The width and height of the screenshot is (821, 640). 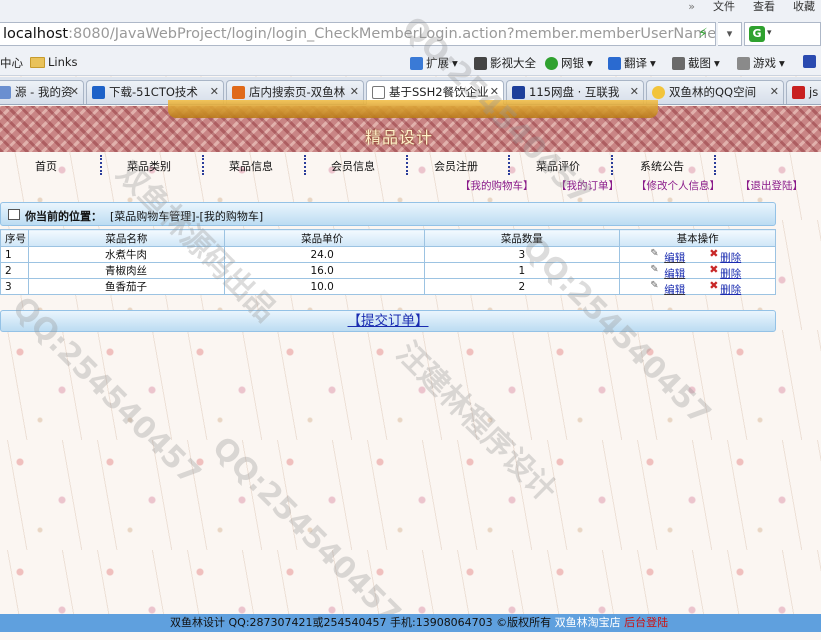 I want to click on table-row: 3 鱼香茄子 10.0 2 ✎ 编辑 ✖ 删除, so click(x=388, y=287).